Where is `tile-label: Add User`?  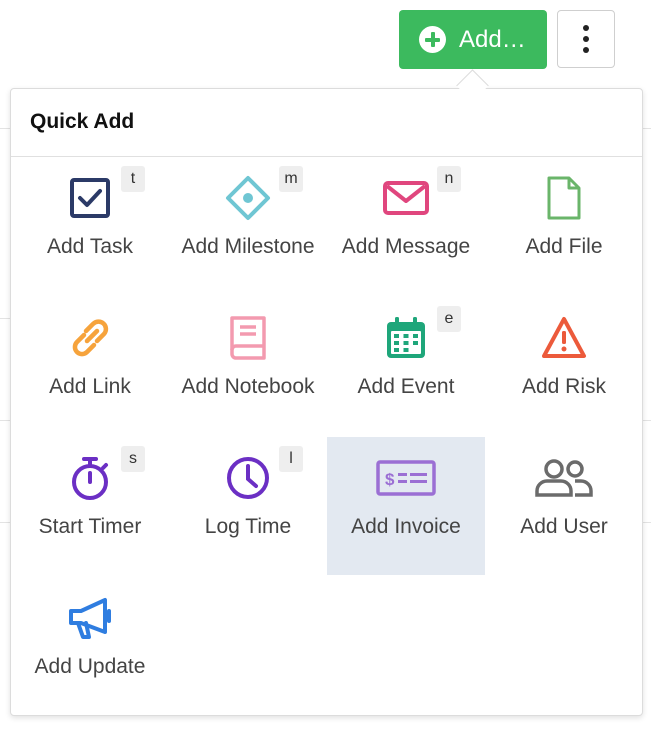
tile-label: Add User is located at coordinates (564, 526).